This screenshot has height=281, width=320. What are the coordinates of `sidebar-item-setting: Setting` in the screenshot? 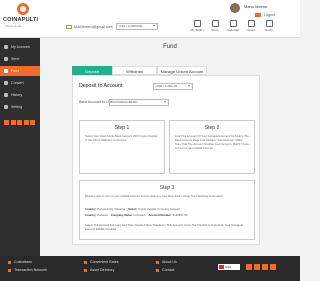 It's located at (20, 107).